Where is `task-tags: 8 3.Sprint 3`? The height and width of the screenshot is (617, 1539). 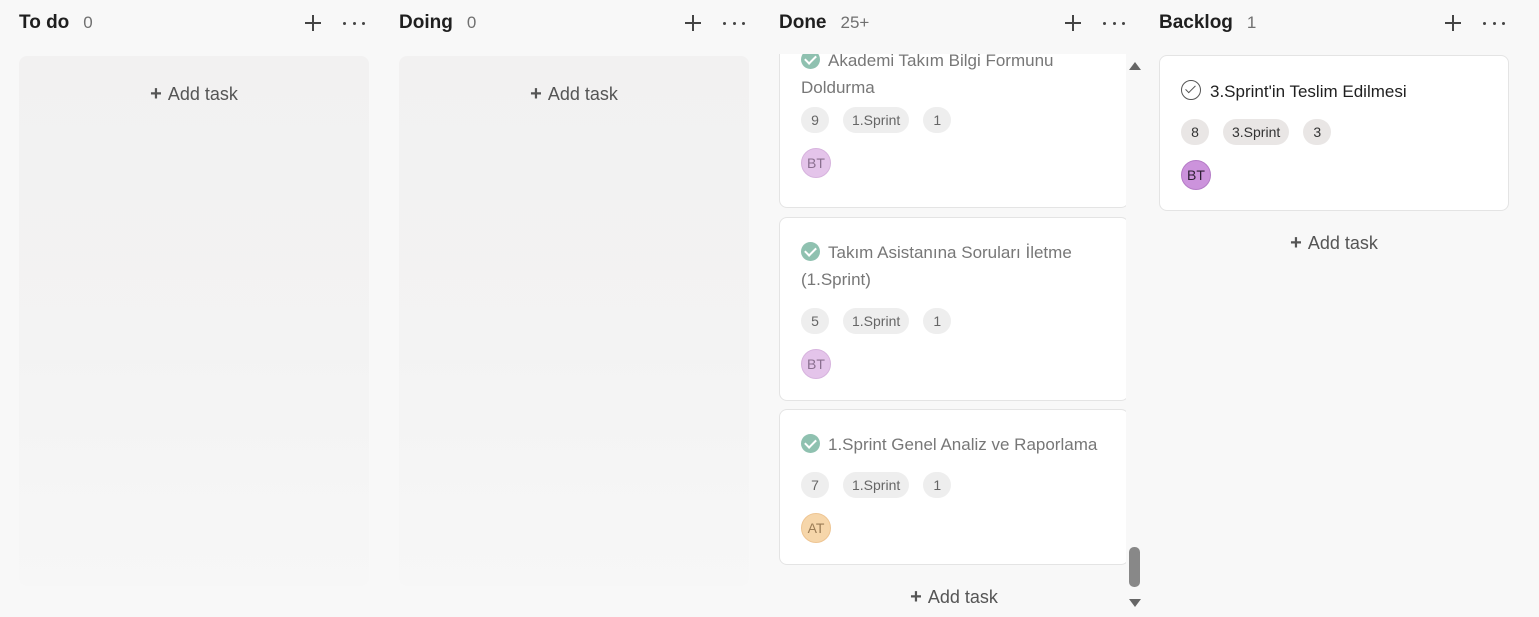 task-tags: 8 3.Sprint 3 is located at coordinates (1256, 132).